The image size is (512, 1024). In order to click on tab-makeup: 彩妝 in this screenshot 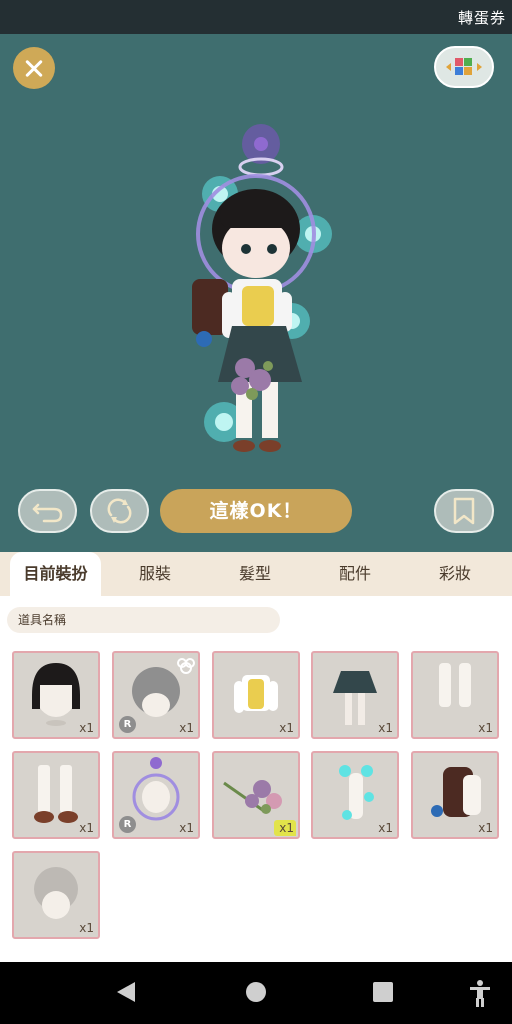, I will do `click(455, 574)`.